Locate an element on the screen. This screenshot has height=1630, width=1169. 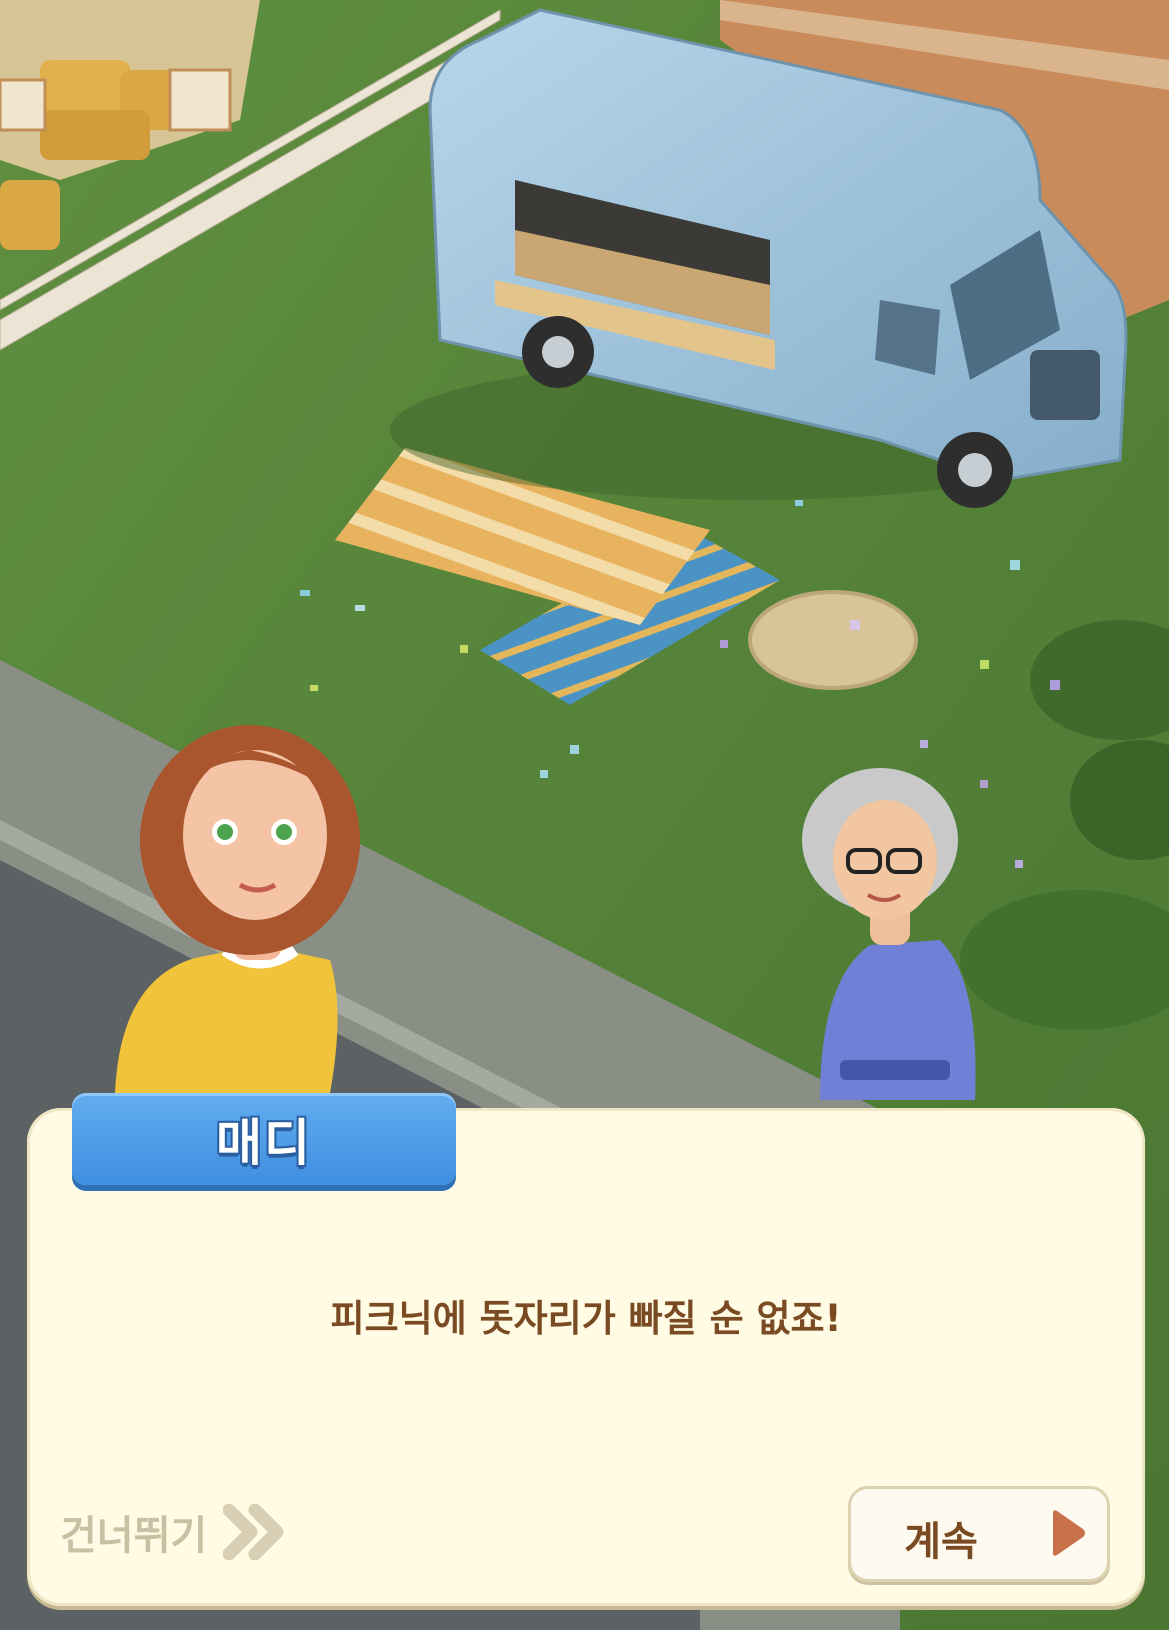
skip-label: 건너뛰기 is located at coordinates (134, 1536).